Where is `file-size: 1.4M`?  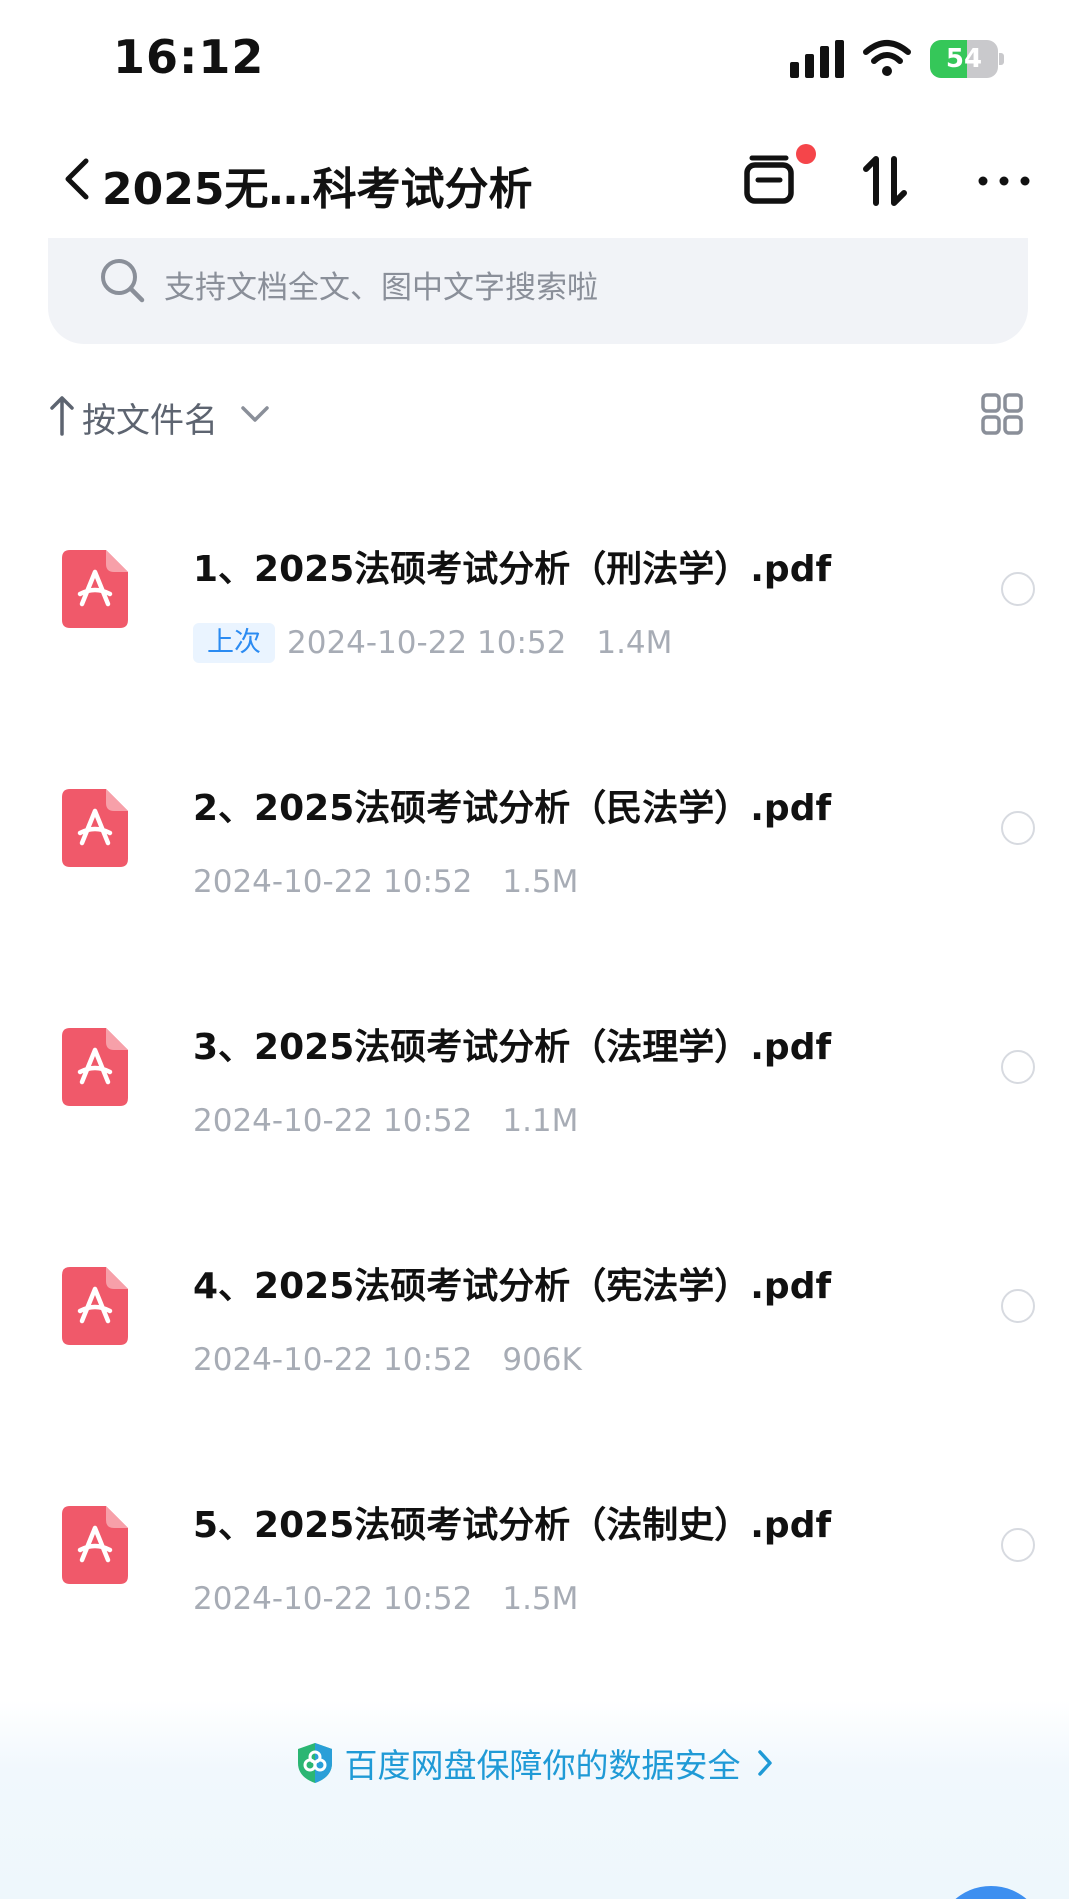 file-size: 1.4M is located at coordinates (634, 643).